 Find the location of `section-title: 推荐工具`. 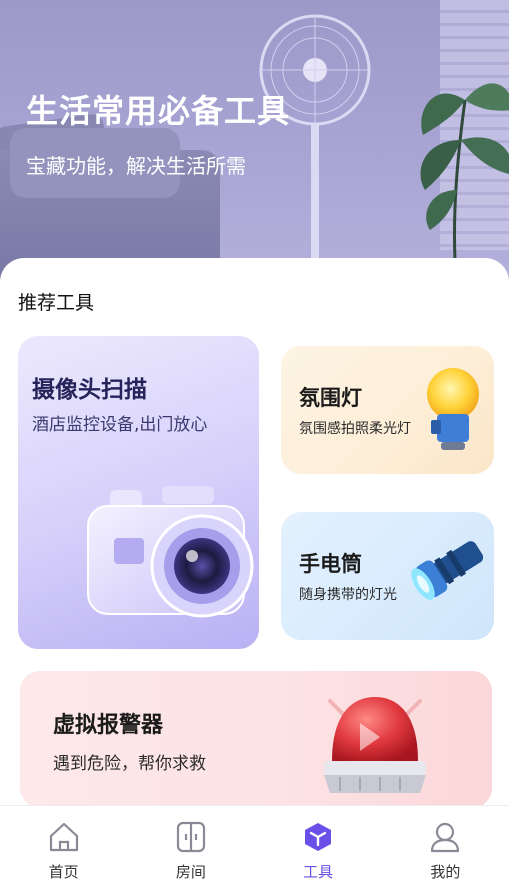

section-title: 推荐工具 is located at coordinates (56, 303).